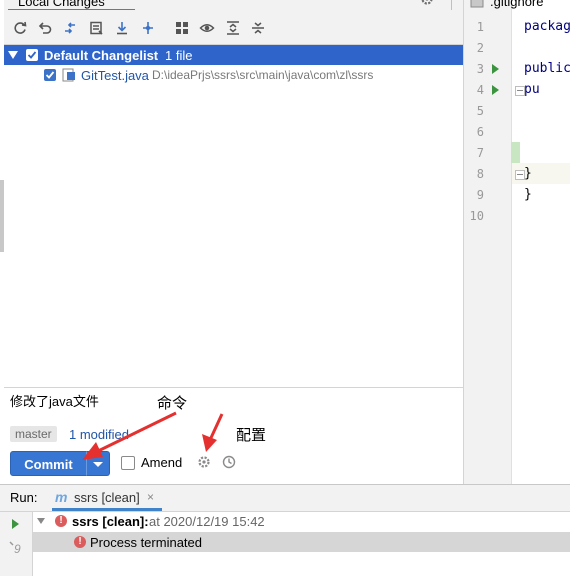  Describe the element at coordinates (480, 27) in the screenshot. I see `line-number: 1` at that location.